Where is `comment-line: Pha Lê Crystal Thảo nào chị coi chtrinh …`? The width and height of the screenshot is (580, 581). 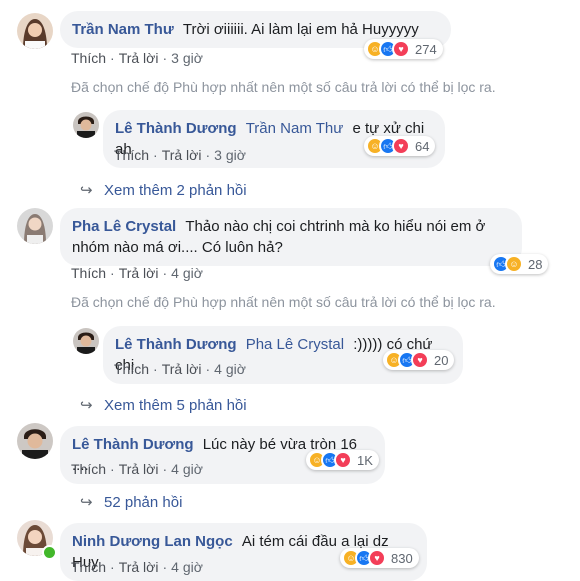 comment-line: Pha Lê Crystal Thảo nào chị coi chtrinh … is located at coordinates (291, 226).